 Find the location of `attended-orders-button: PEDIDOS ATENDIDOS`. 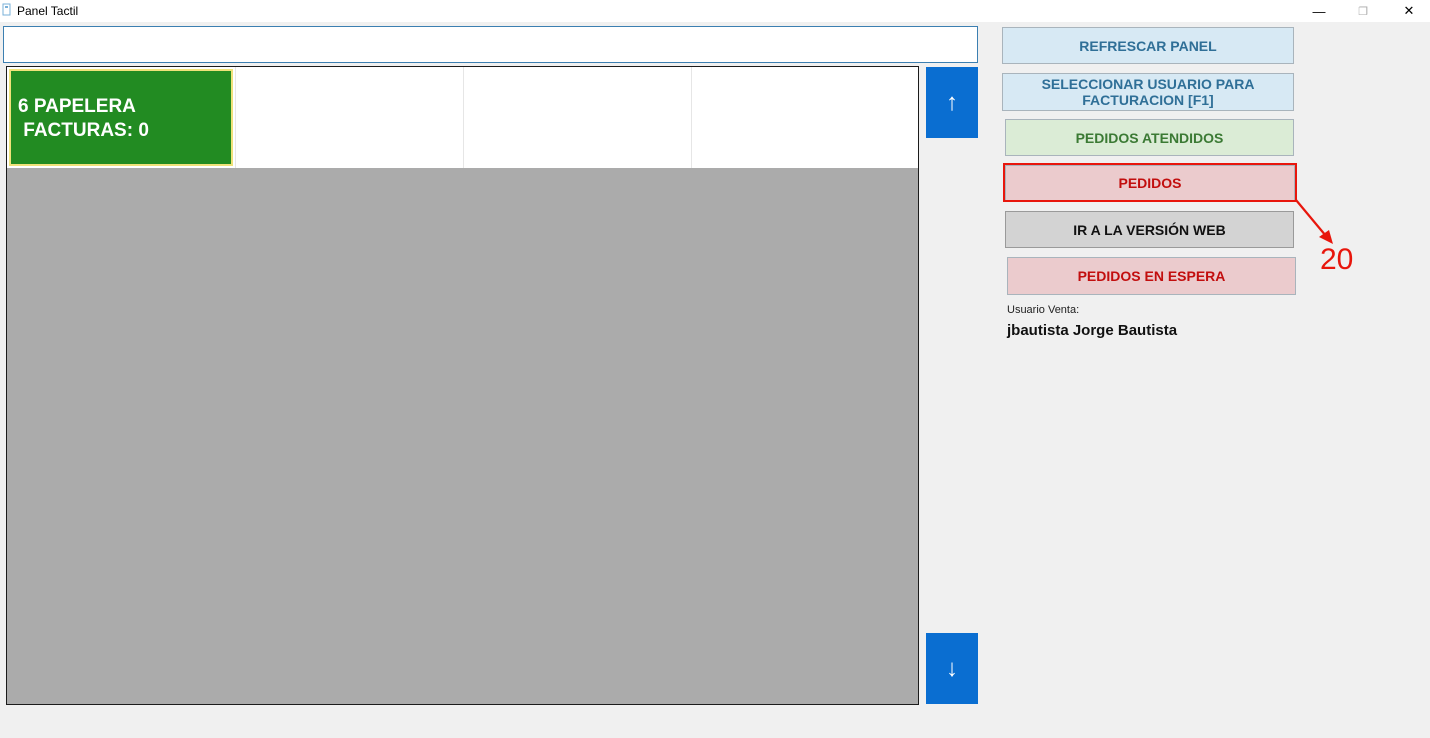

attended-orders-button: PEDIDOS ATENDIDOS is located at coordinates (1149, 137).